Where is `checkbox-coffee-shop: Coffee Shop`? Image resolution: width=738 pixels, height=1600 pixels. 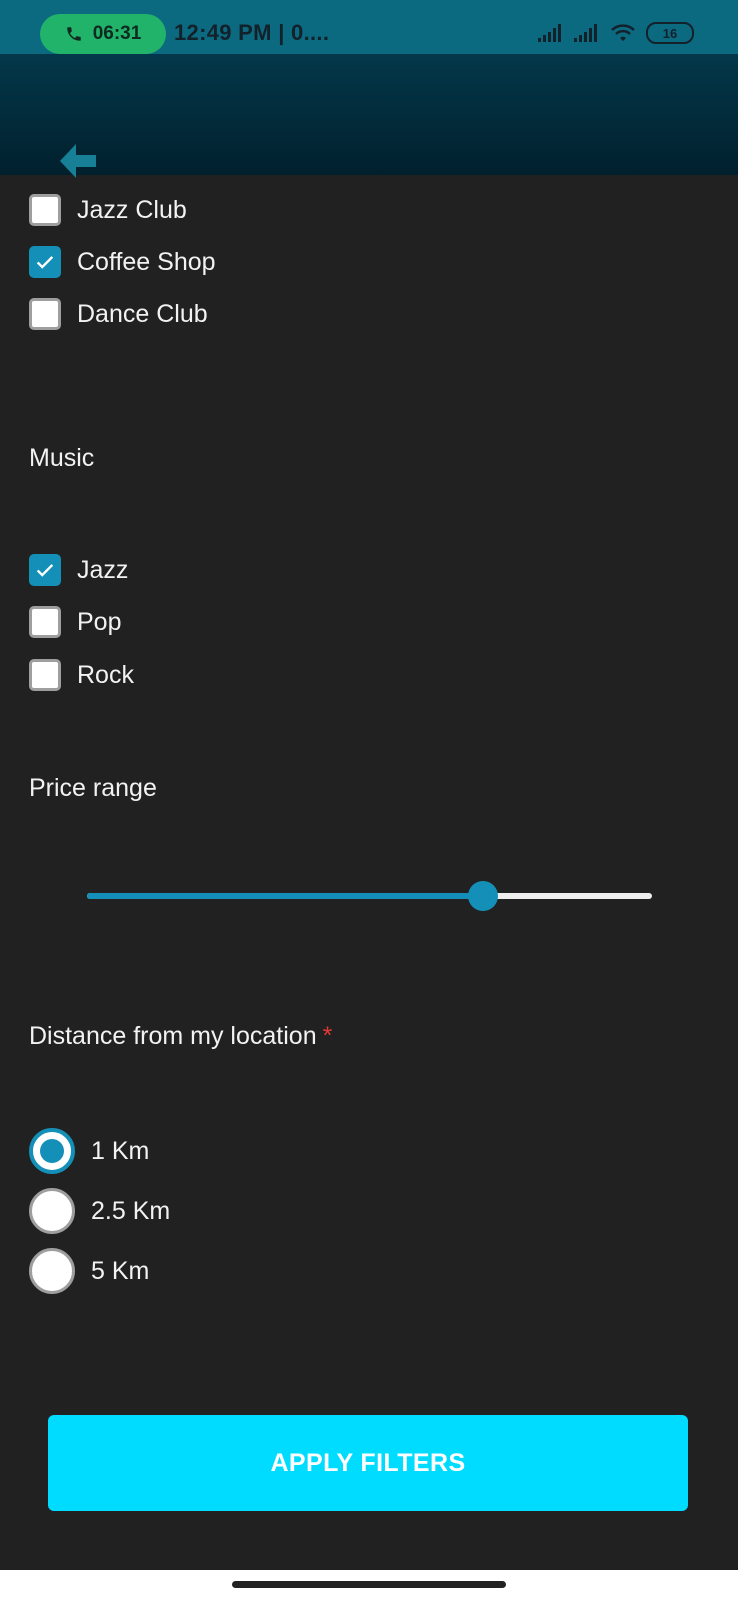
checkbox-coffee-shop: Coffee Shop is located at coordinates (122, 262).